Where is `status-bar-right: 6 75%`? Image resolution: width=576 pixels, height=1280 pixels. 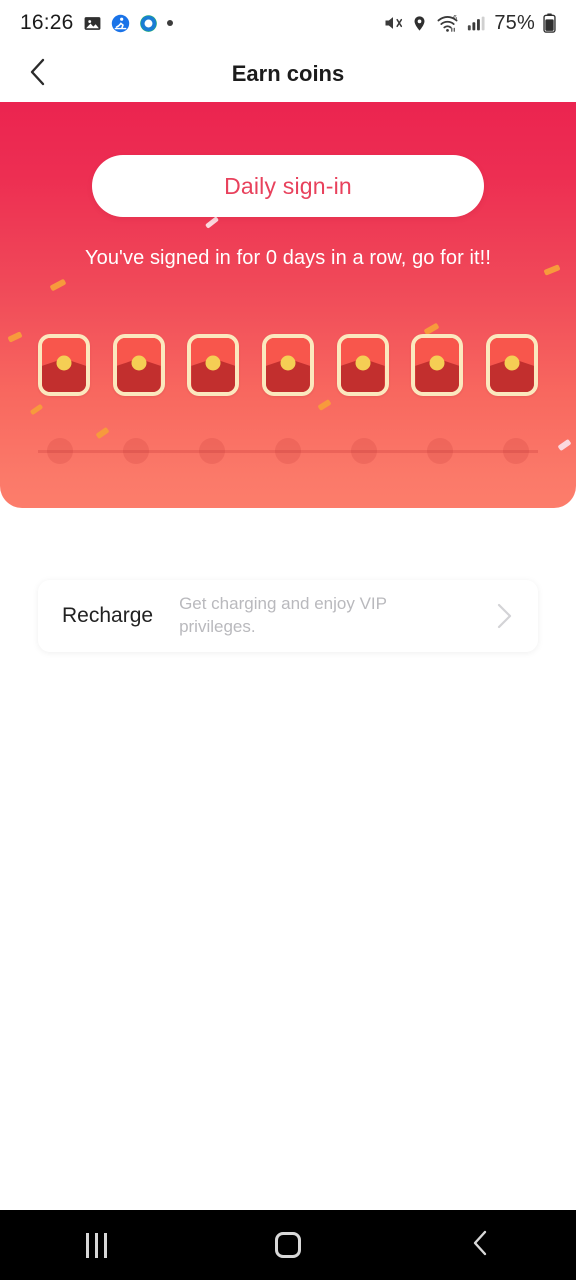 status-bar-right: 6 75% is located at coordinates (469, 23).